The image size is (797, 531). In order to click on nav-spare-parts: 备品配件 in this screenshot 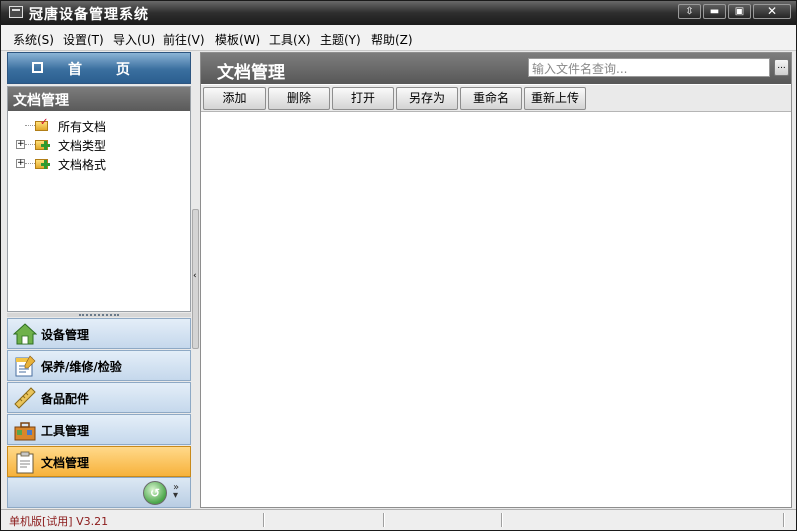, I will do `click(99, 397)`.